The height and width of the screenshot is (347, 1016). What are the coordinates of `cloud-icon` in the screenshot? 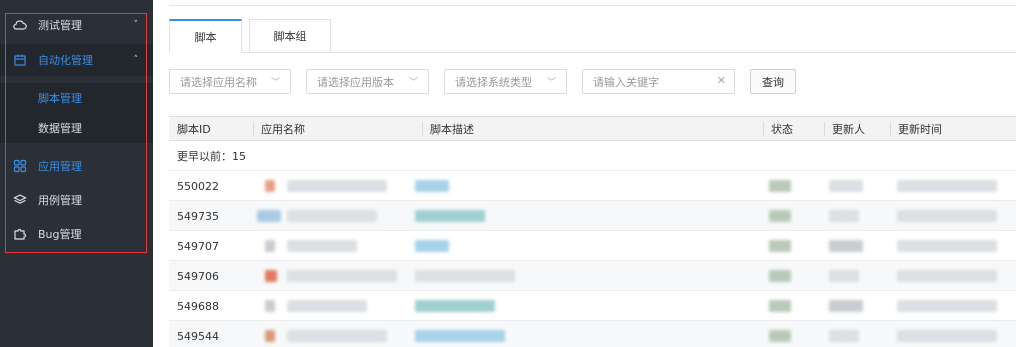 It's located at (20, 25).